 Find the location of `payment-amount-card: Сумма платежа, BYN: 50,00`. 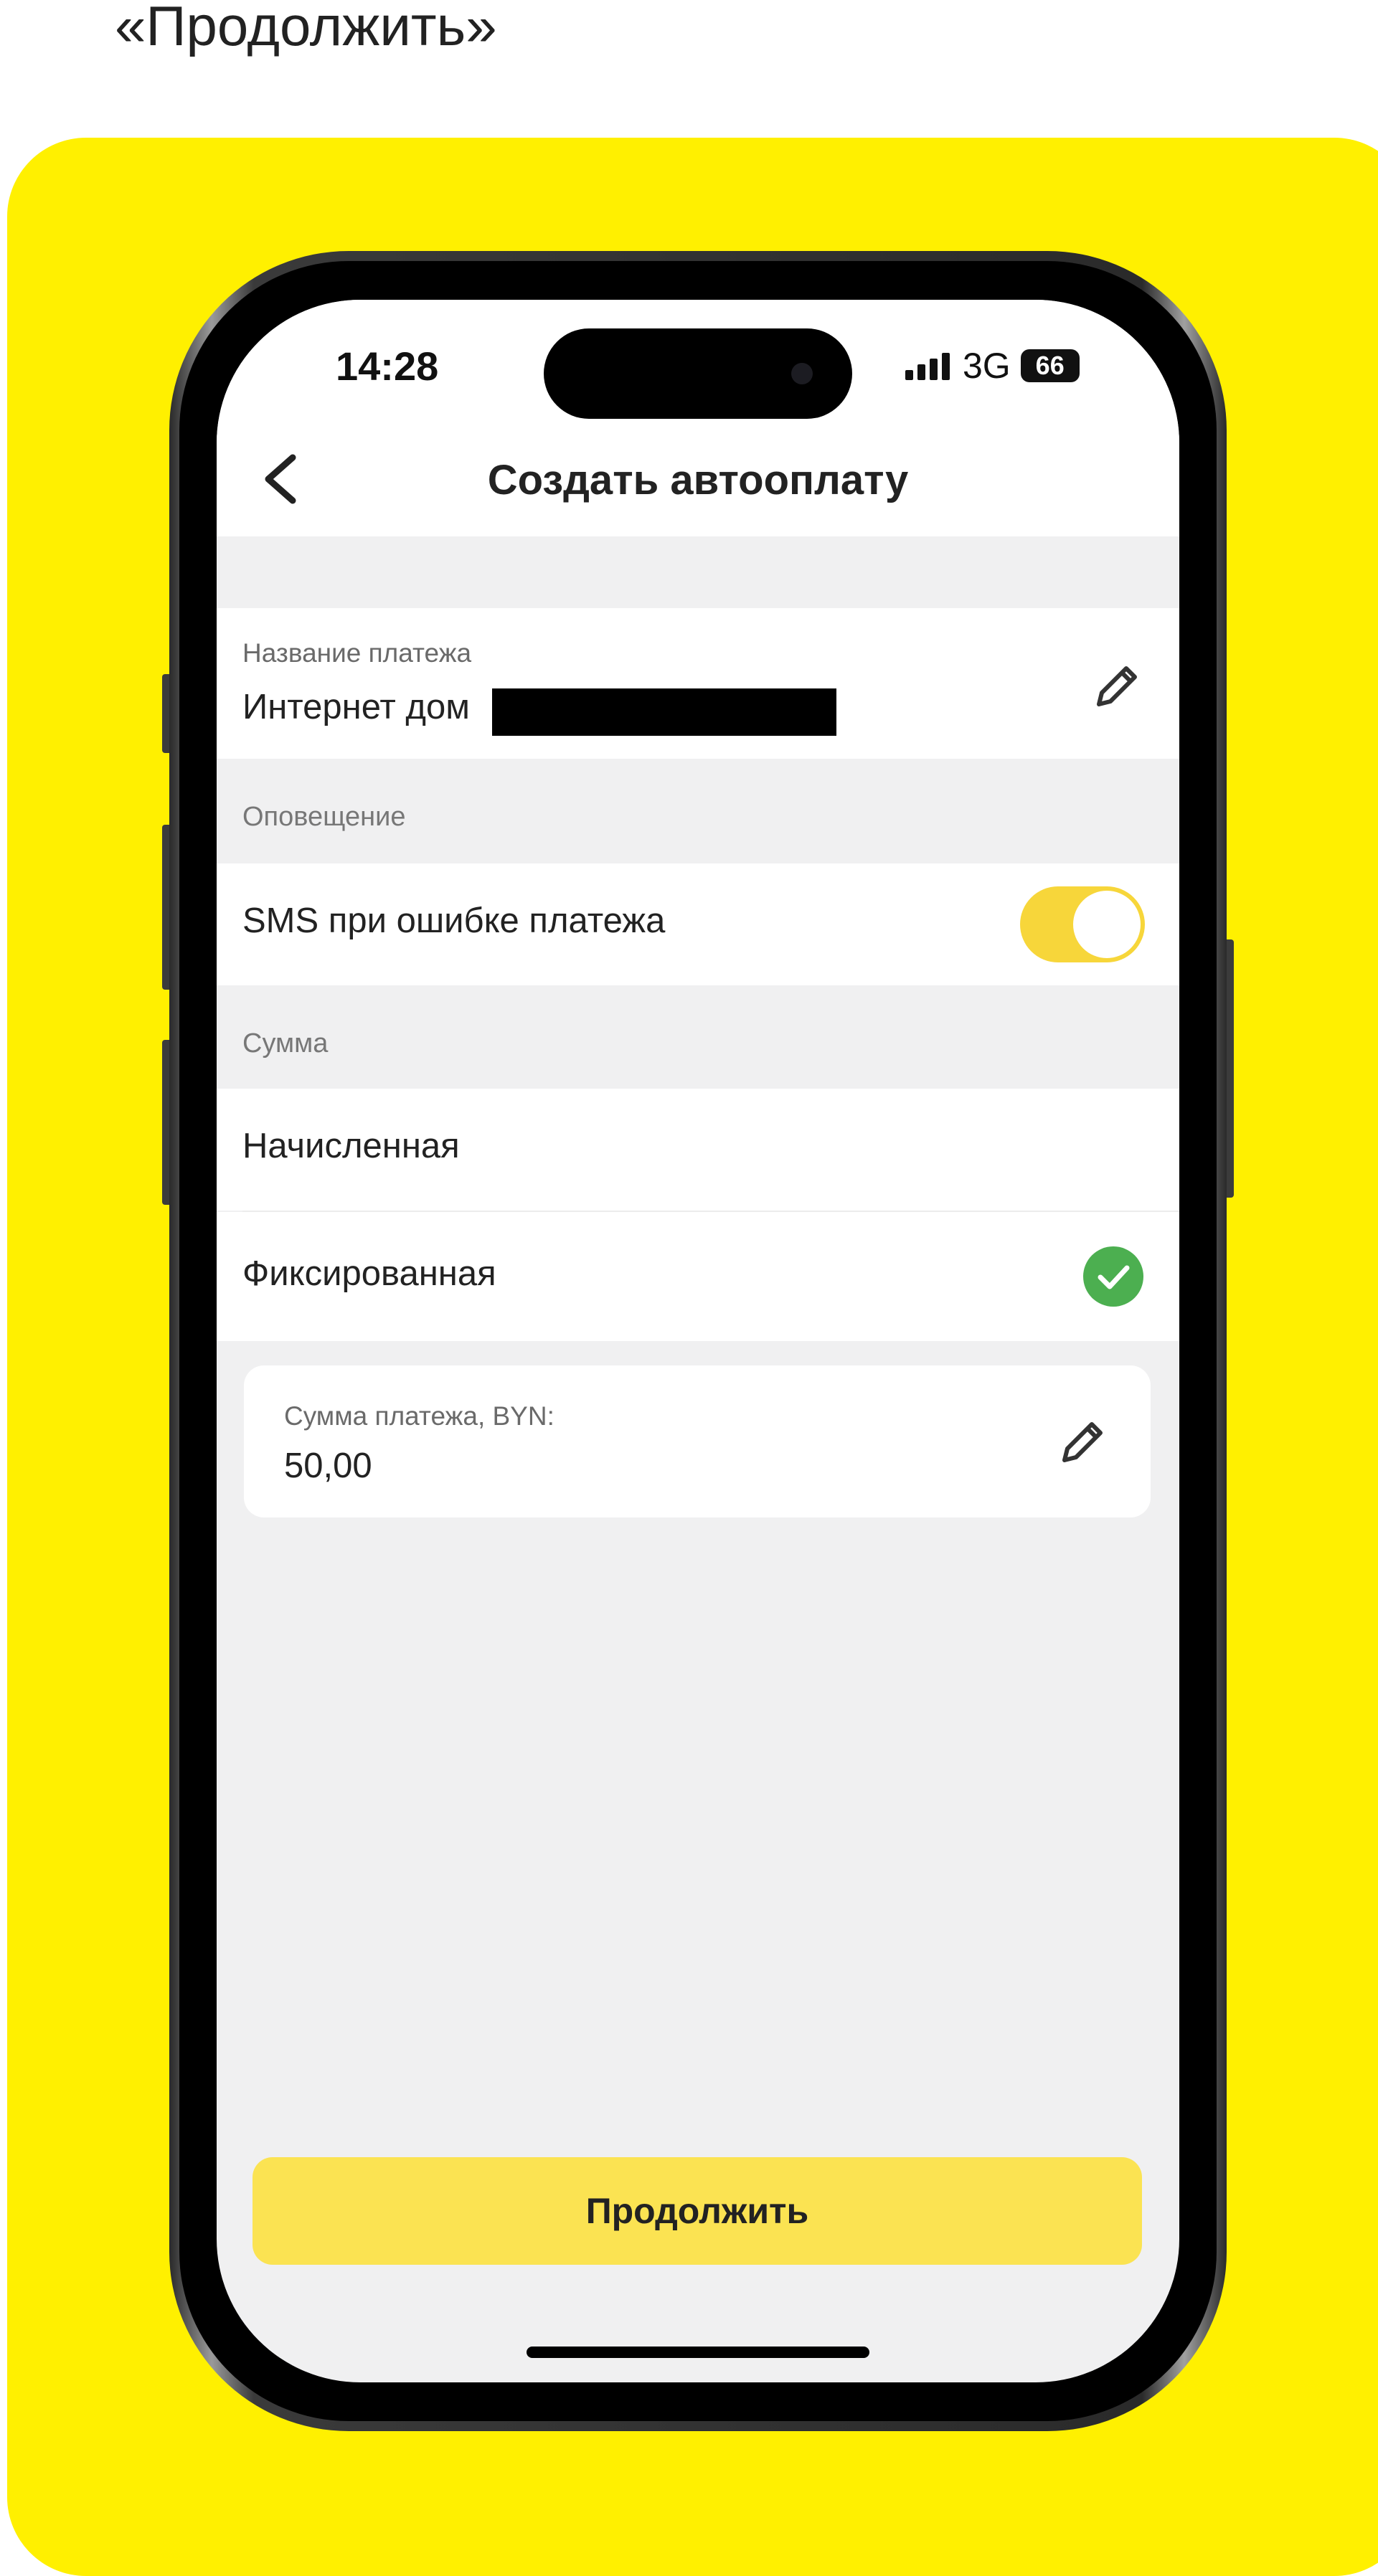

payment-amount-card: Сумма платежа, BYN: 50,00 is located at coordinates (697, 1441).